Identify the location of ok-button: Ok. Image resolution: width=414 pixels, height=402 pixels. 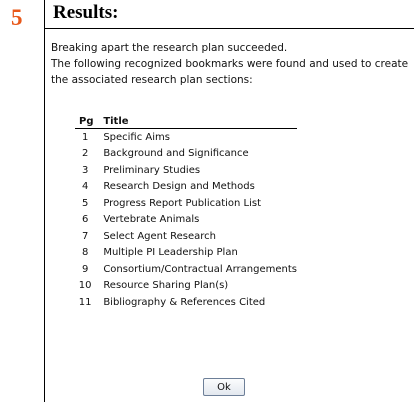
(224, 387).